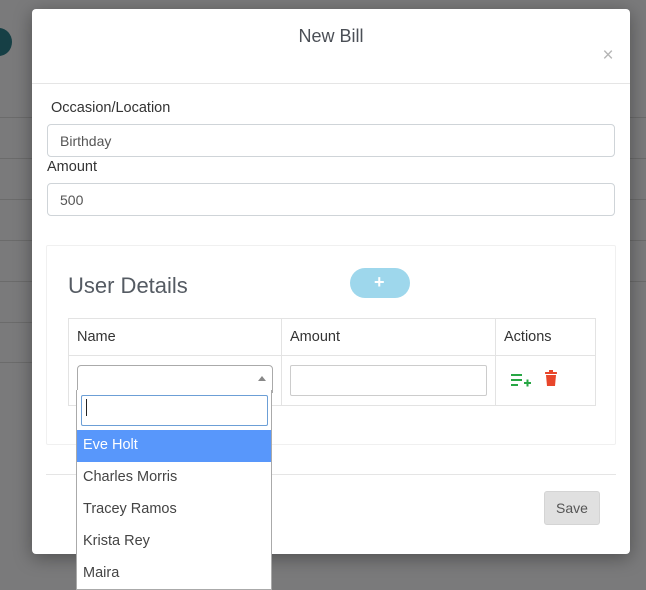 The width and height of the screenshot is (646, 590). What do you see at coordinates (174, 510) in the screenshot?
I see `dropdown-option: Tracey Ramos` at bounding box center [174, 510].